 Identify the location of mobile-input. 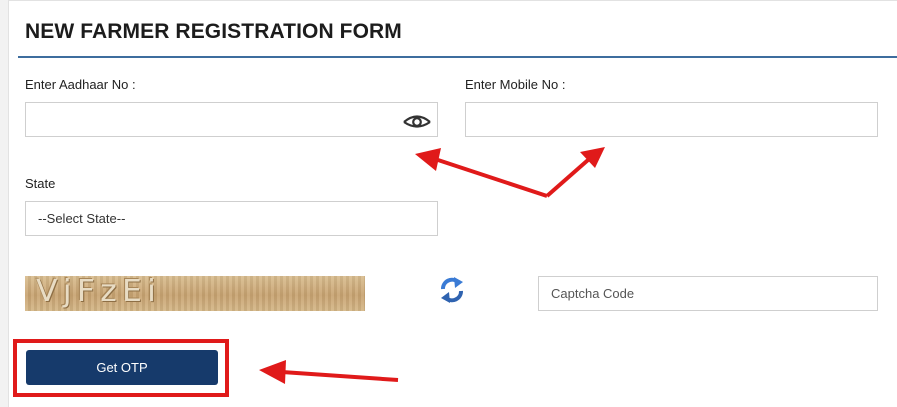
(671, 119).